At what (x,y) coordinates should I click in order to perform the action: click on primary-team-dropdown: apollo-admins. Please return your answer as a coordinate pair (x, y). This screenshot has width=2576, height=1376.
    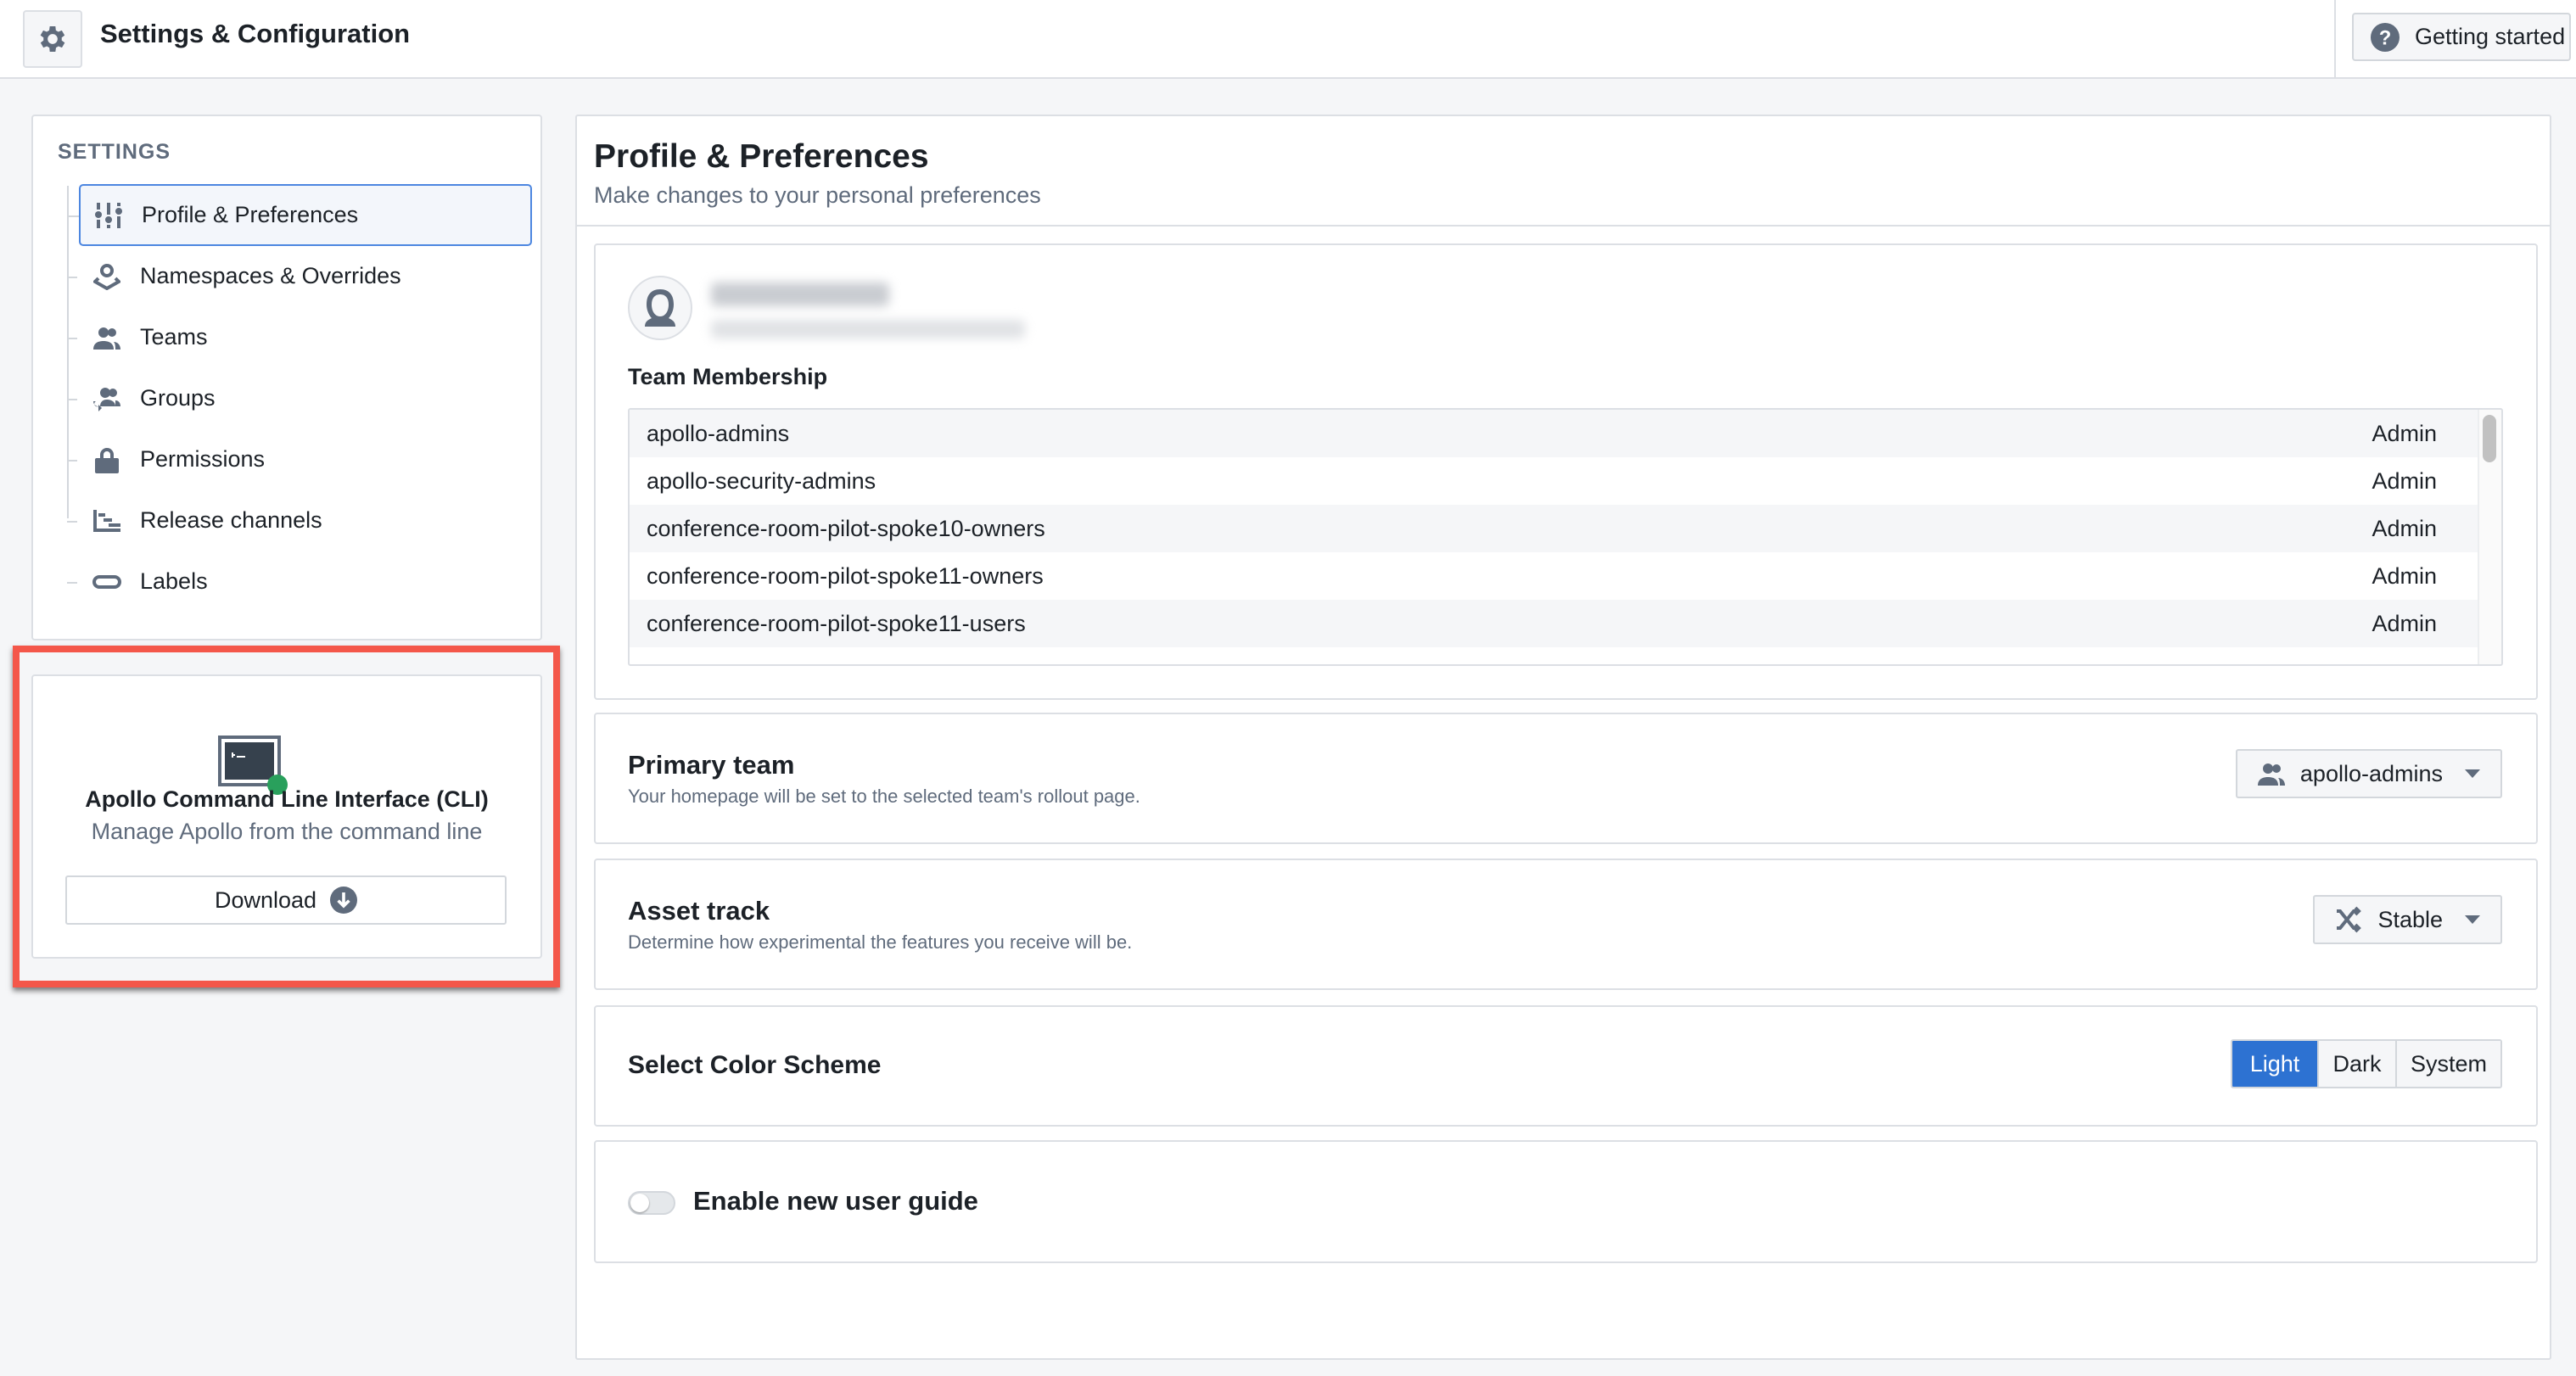
    Looking at the image, I should click on (2368, 773).